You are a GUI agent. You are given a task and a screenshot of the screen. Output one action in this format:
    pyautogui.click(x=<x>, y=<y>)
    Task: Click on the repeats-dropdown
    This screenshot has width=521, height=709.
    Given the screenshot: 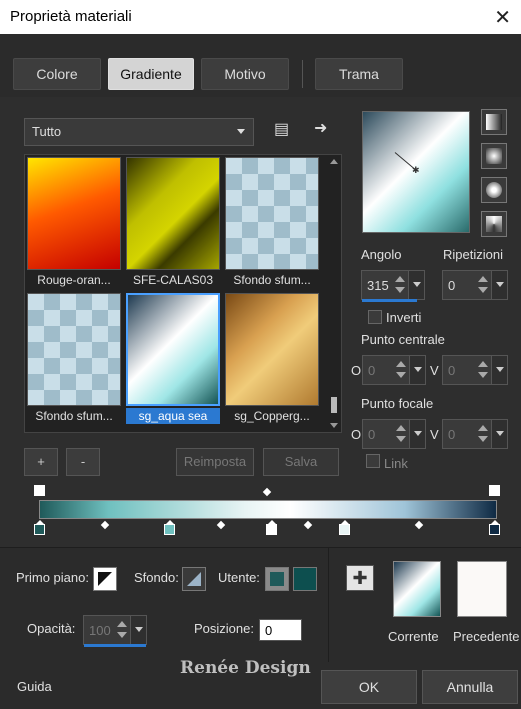 What is the action you would take?
    pyautogui.click(x=499, y=285)
    